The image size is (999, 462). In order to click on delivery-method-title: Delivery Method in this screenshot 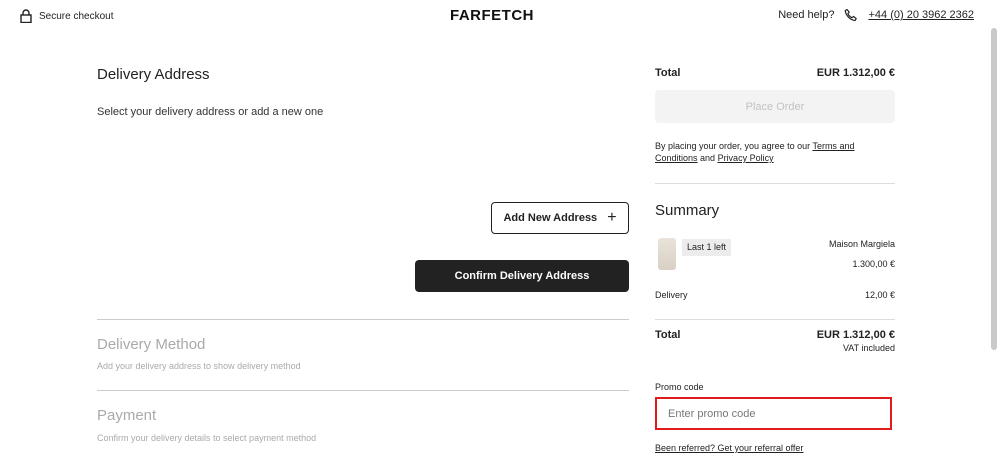, I will do `click(151, 344)`.